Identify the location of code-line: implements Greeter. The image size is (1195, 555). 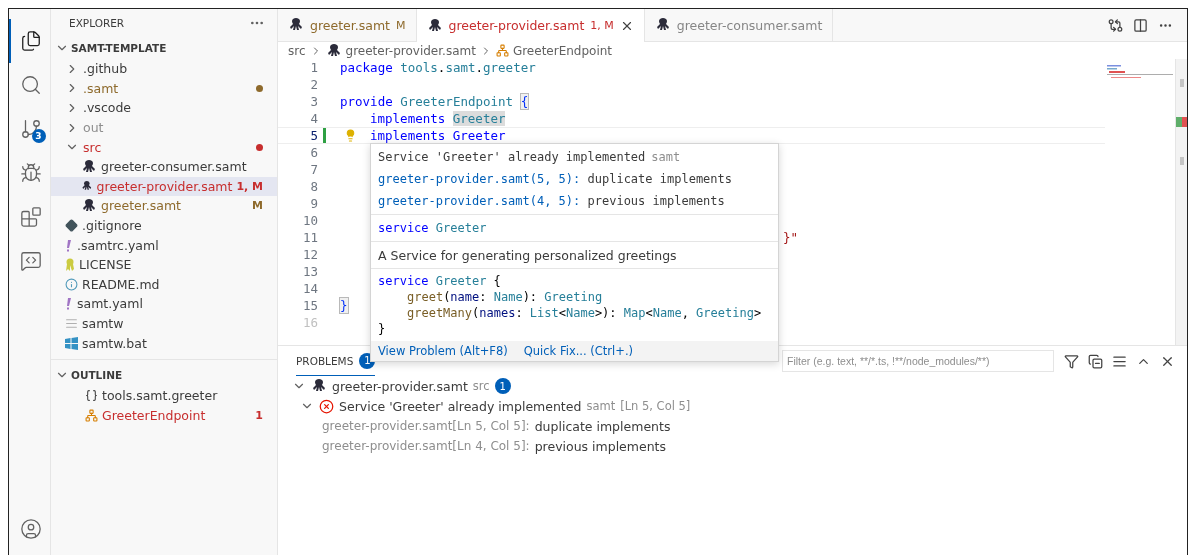
(438, 118).